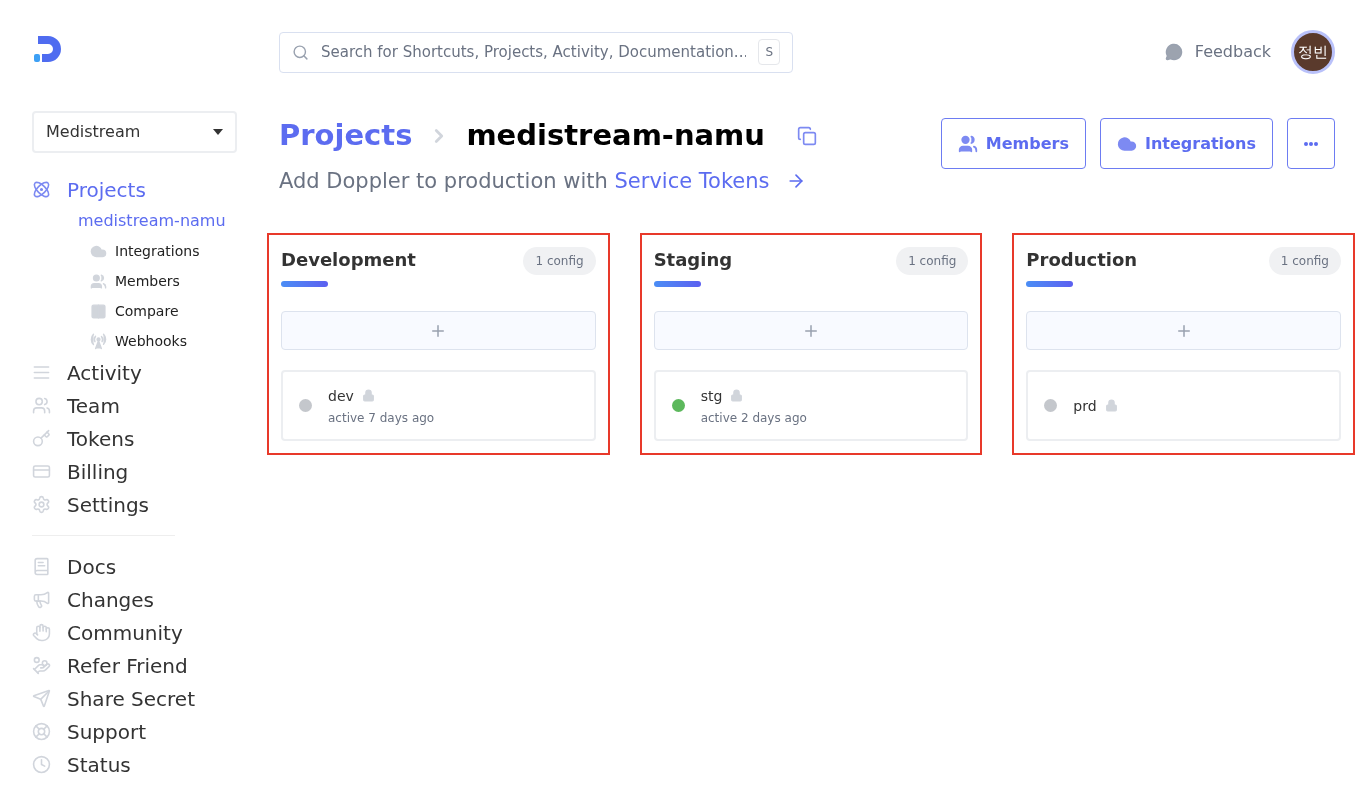 Image resolution: width=1367 pixels, height=804 pixels. Describe the element at coordinates (1173, 52) in the screenshot. I see `chat-icon` at that location.